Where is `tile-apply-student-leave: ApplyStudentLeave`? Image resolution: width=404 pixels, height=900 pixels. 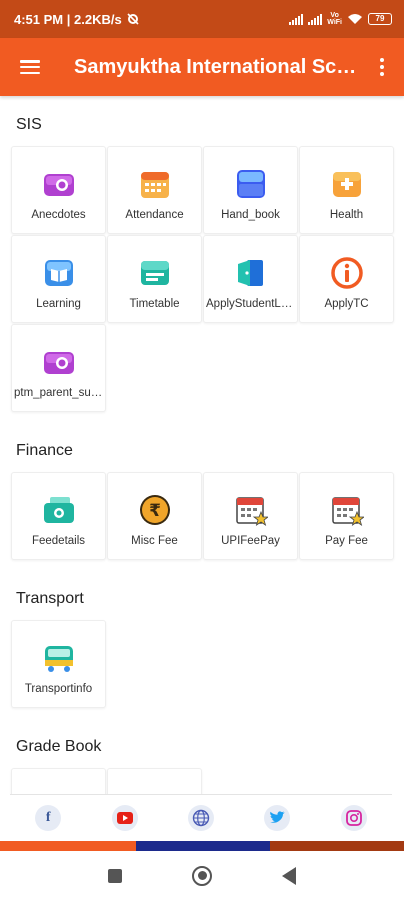 tile-apply-student-leave: ApplyStudentLeave is located at coordinates (250, 279).